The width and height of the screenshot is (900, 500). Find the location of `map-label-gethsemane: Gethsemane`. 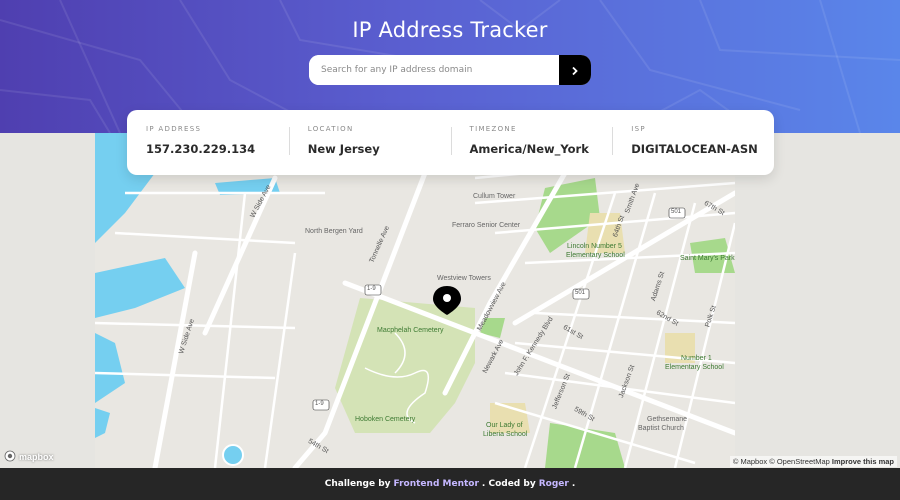

map-label-gethsemane: Gethsemane is located at coordinates (667, 419).